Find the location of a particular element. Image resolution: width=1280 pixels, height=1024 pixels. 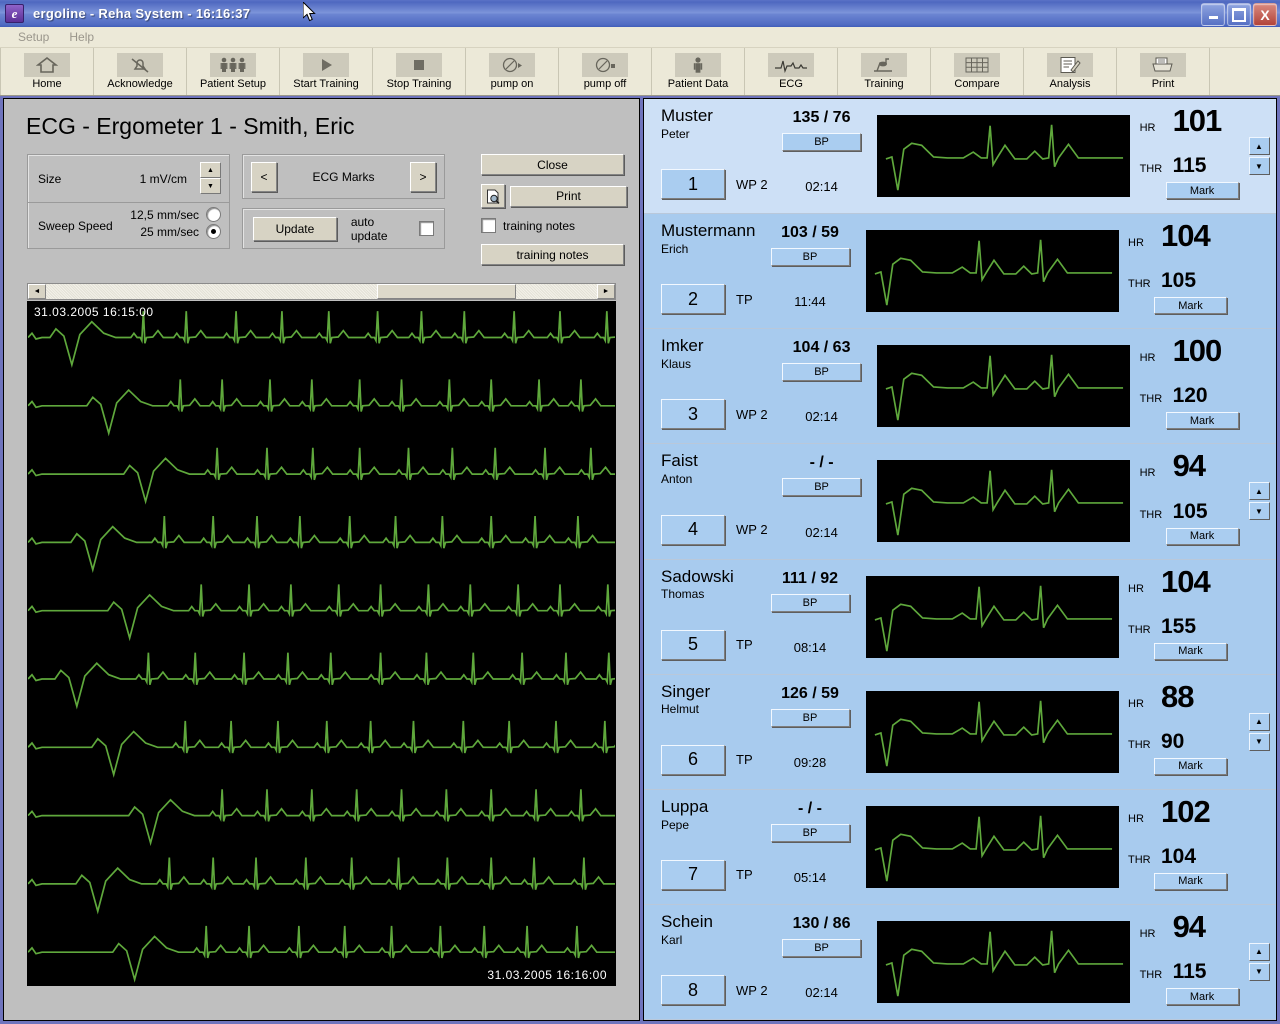

toolbar-button-patient-setup: Patient Setup is located at coordinates (233, 71).